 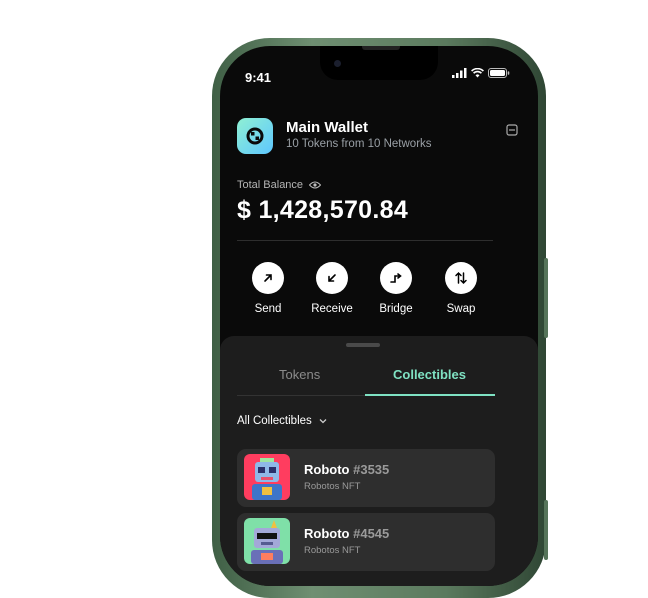 What do you see at coordinates (332, 309) in the screenshot?
I see `receive-label: Receive` at bounding box center [332, 309].